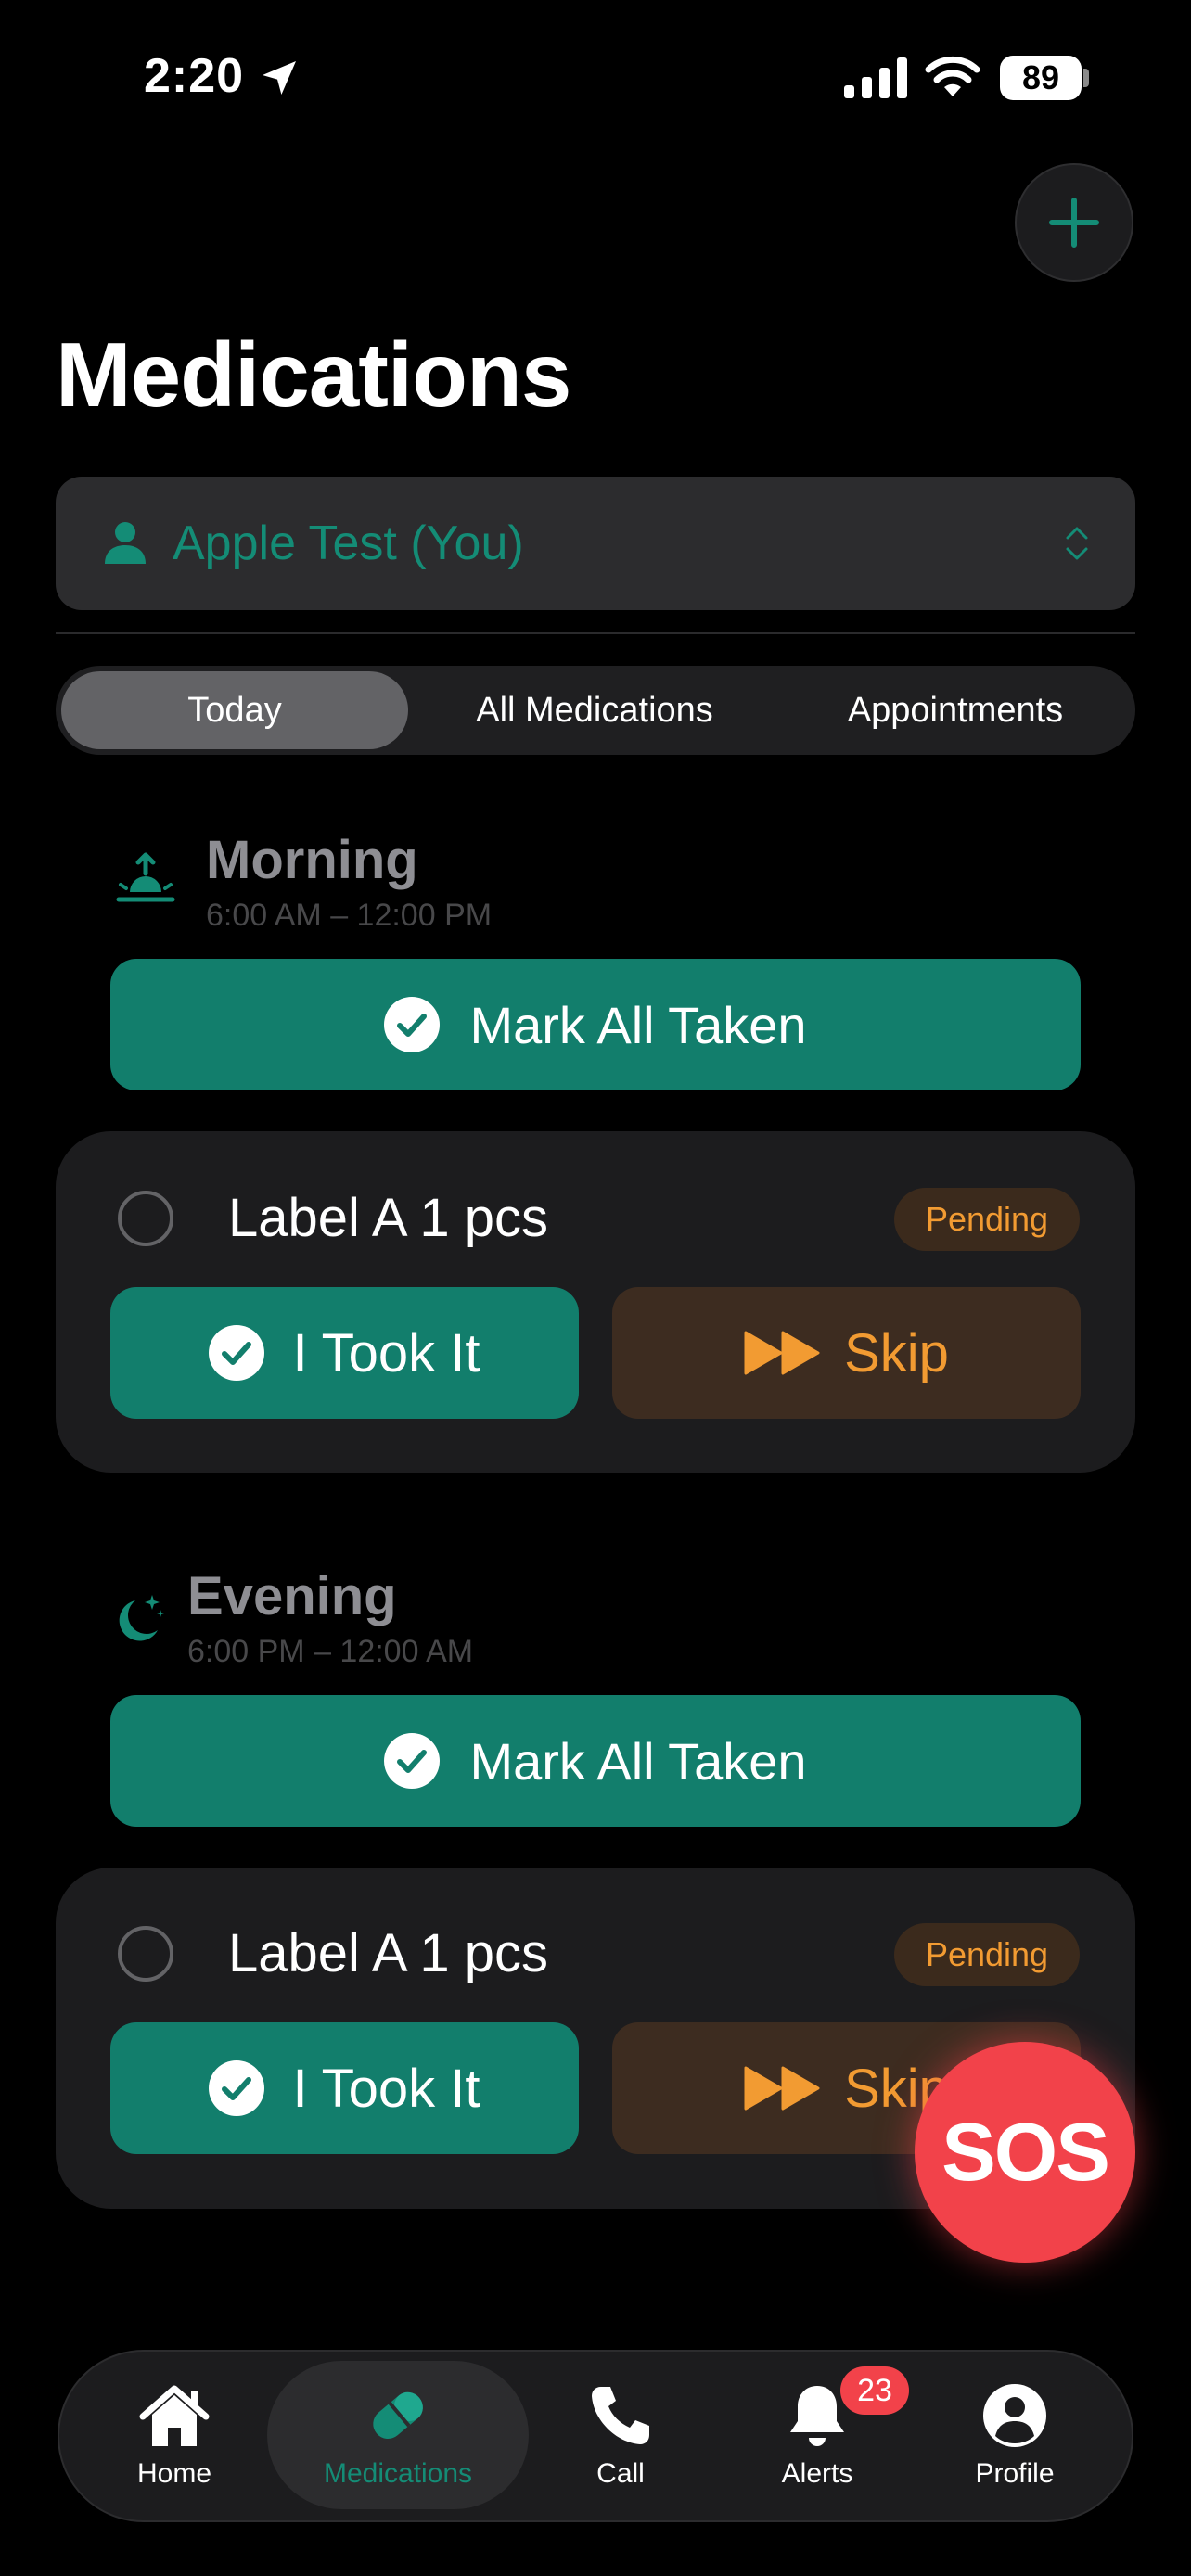  I want to click on tab-profile-label: Profile, so click(1015, 2473).